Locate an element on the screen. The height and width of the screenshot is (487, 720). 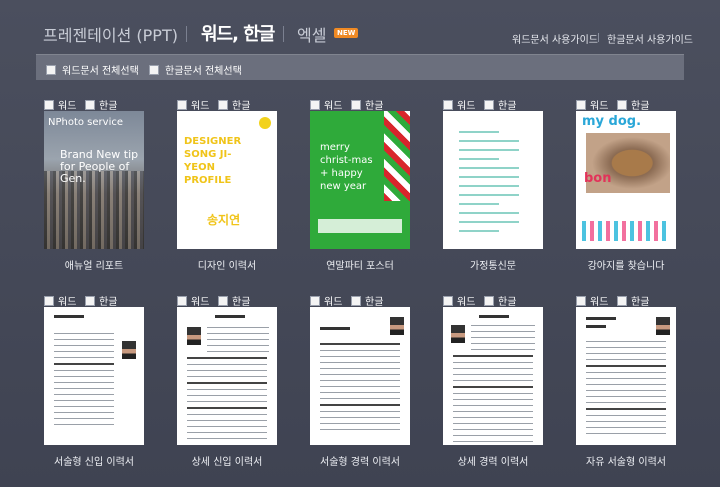
letter-lines is located at coordinates (489, 185).